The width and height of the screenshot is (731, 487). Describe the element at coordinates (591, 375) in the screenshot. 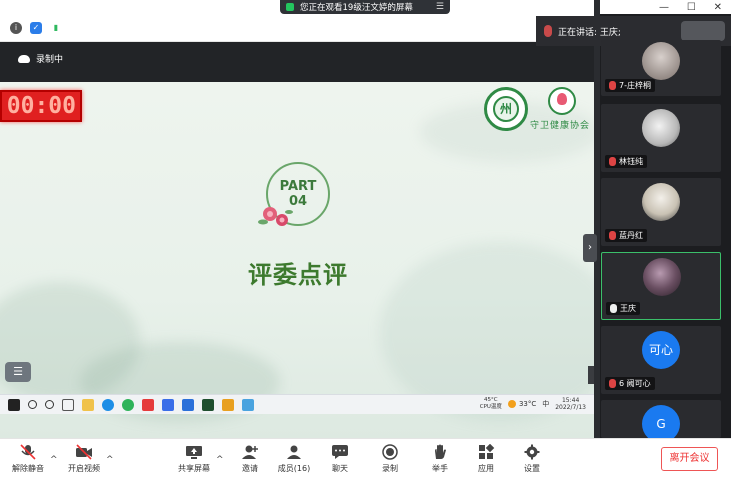

I see `scroll-handle` at that location.